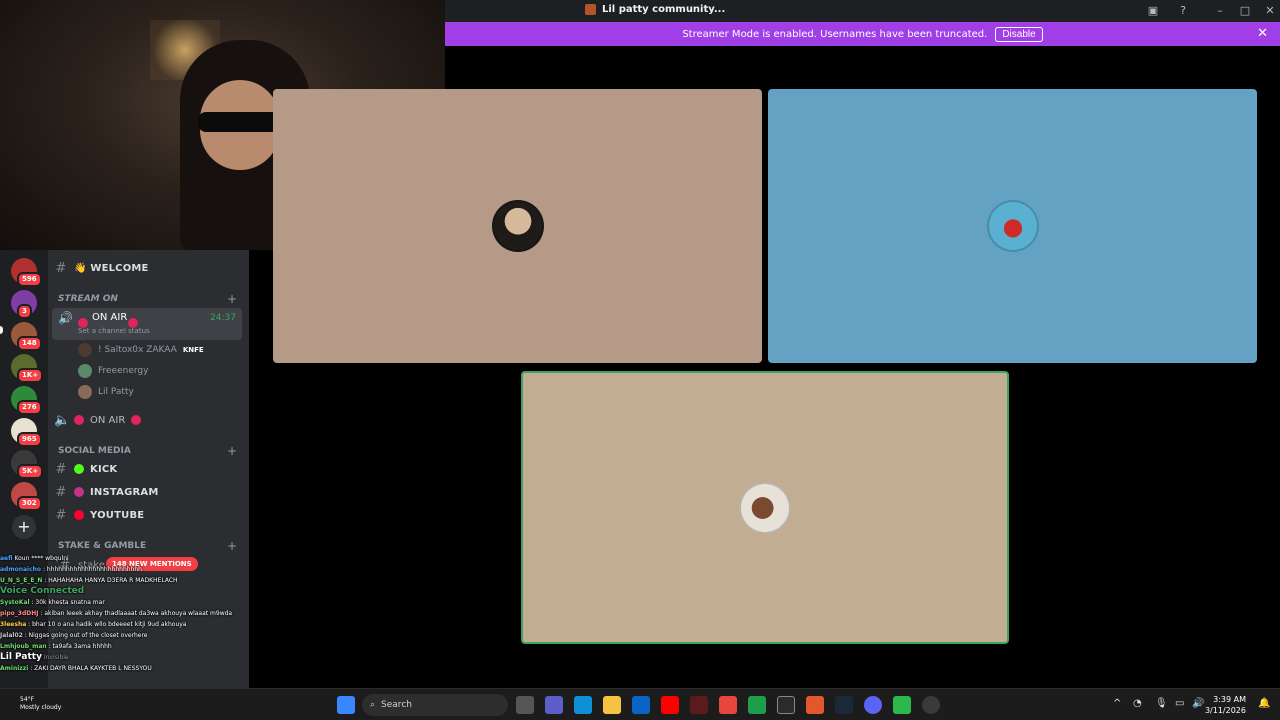  What do you see at coordinates (113, 371) in the screenshot?
I see `voice-member: Freeenergy` at bounding box center [113, 371].